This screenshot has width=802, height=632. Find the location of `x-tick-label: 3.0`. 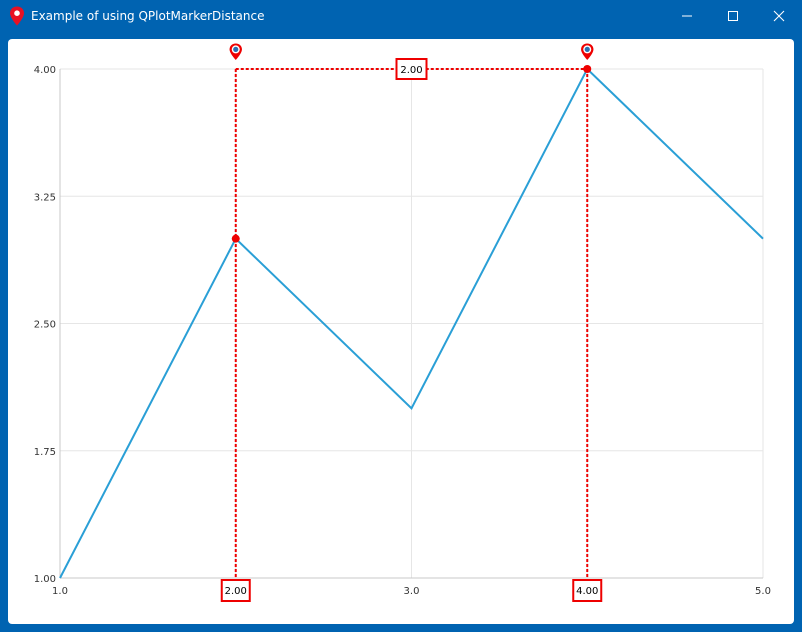

x-tick-label: 3.0 is located at coordinates (412, 591).